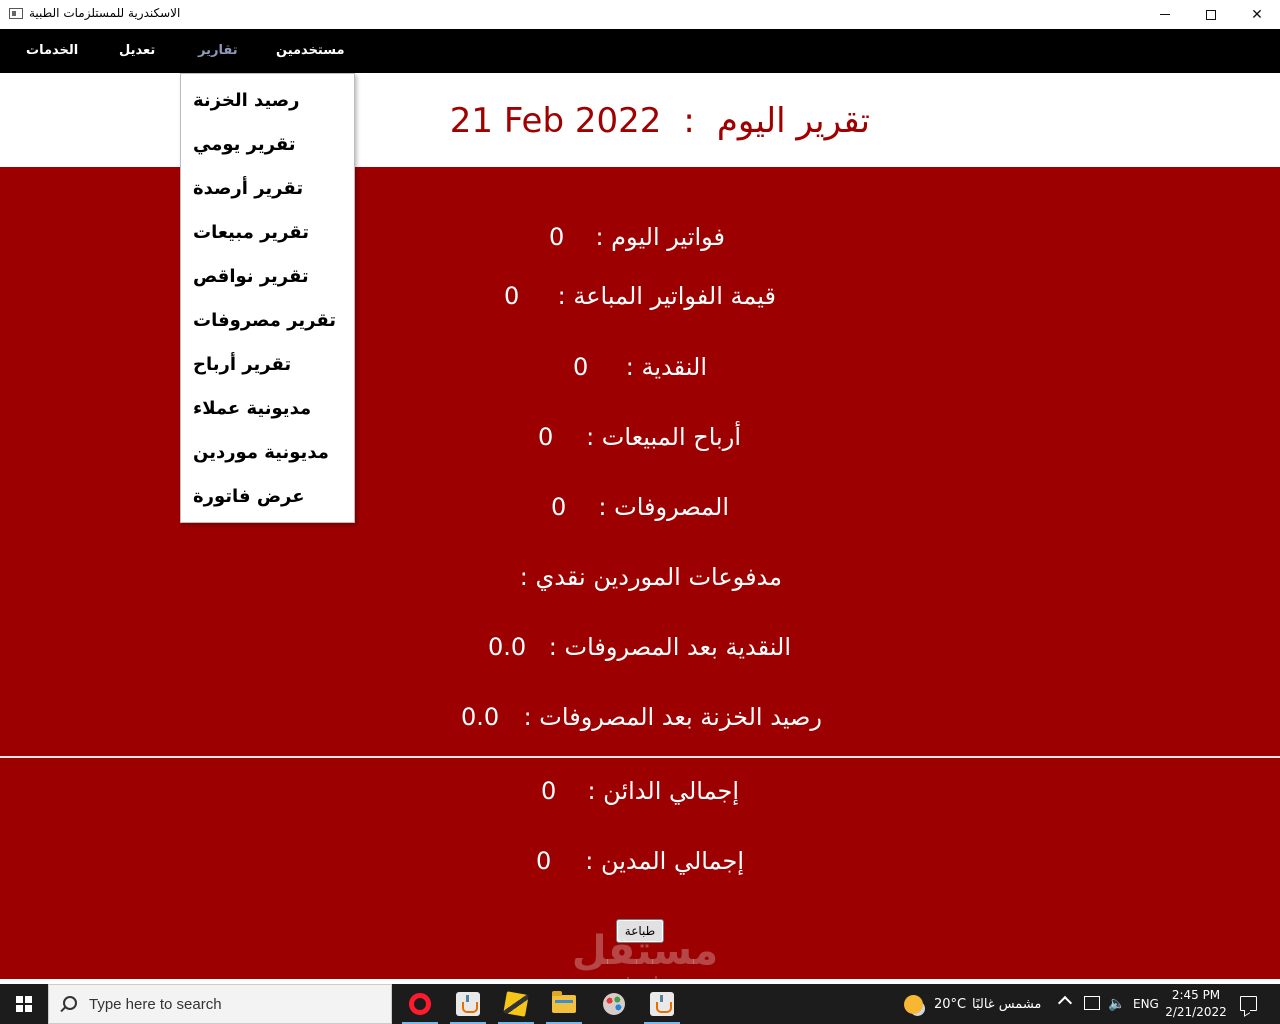  I want to click on dropdown-item-balances-report: تقرير أرصدة, so click(248, 188).